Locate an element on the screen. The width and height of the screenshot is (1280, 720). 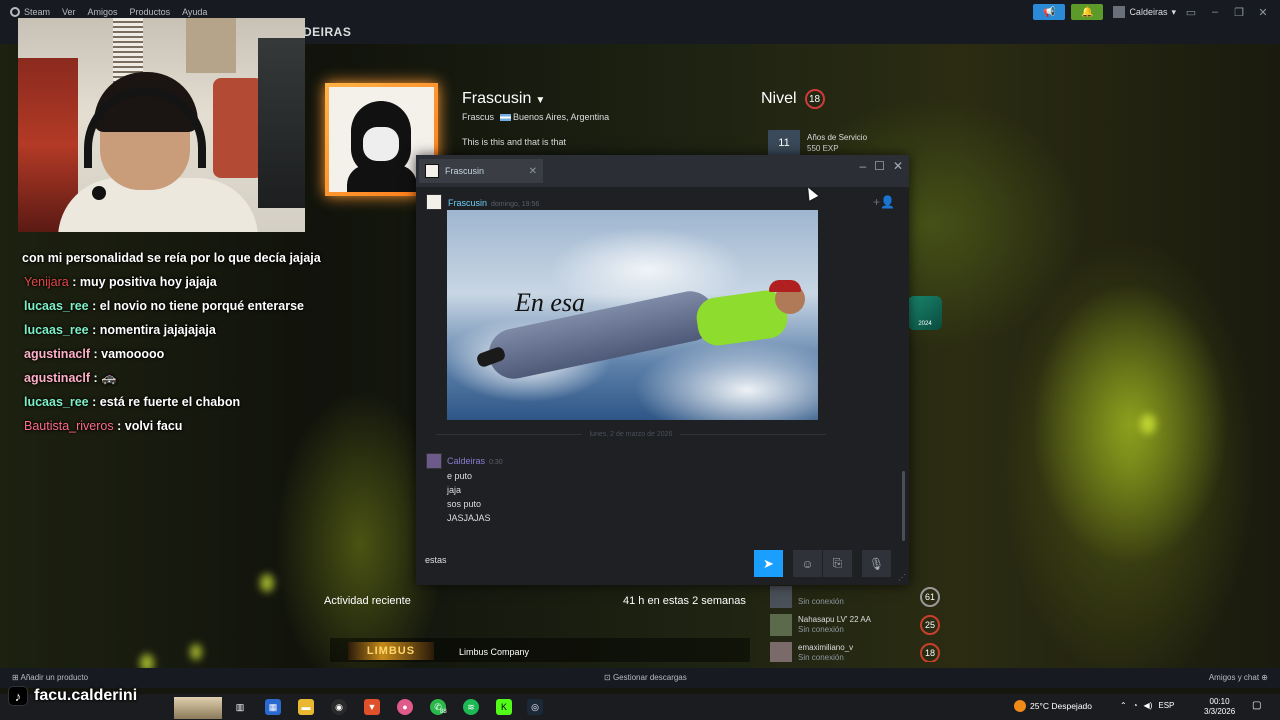
add-product-button: ⊞ Añadir un producto is located at coordinates (50, 677).